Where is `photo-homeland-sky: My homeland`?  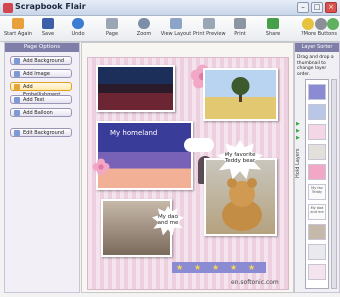 photo-homeland-sky: My homeland is located at coordinates (144, 155).